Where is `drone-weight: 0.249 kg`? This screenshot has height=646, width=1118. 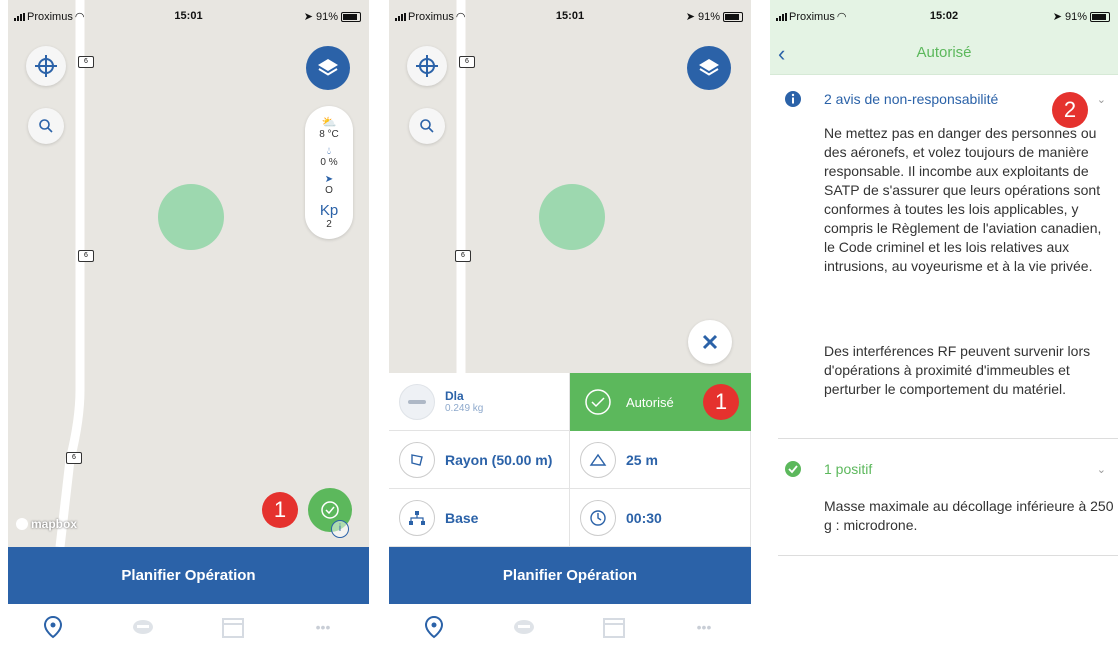 drone-weight: 0.249 kg is located at coordinates (464, 408).